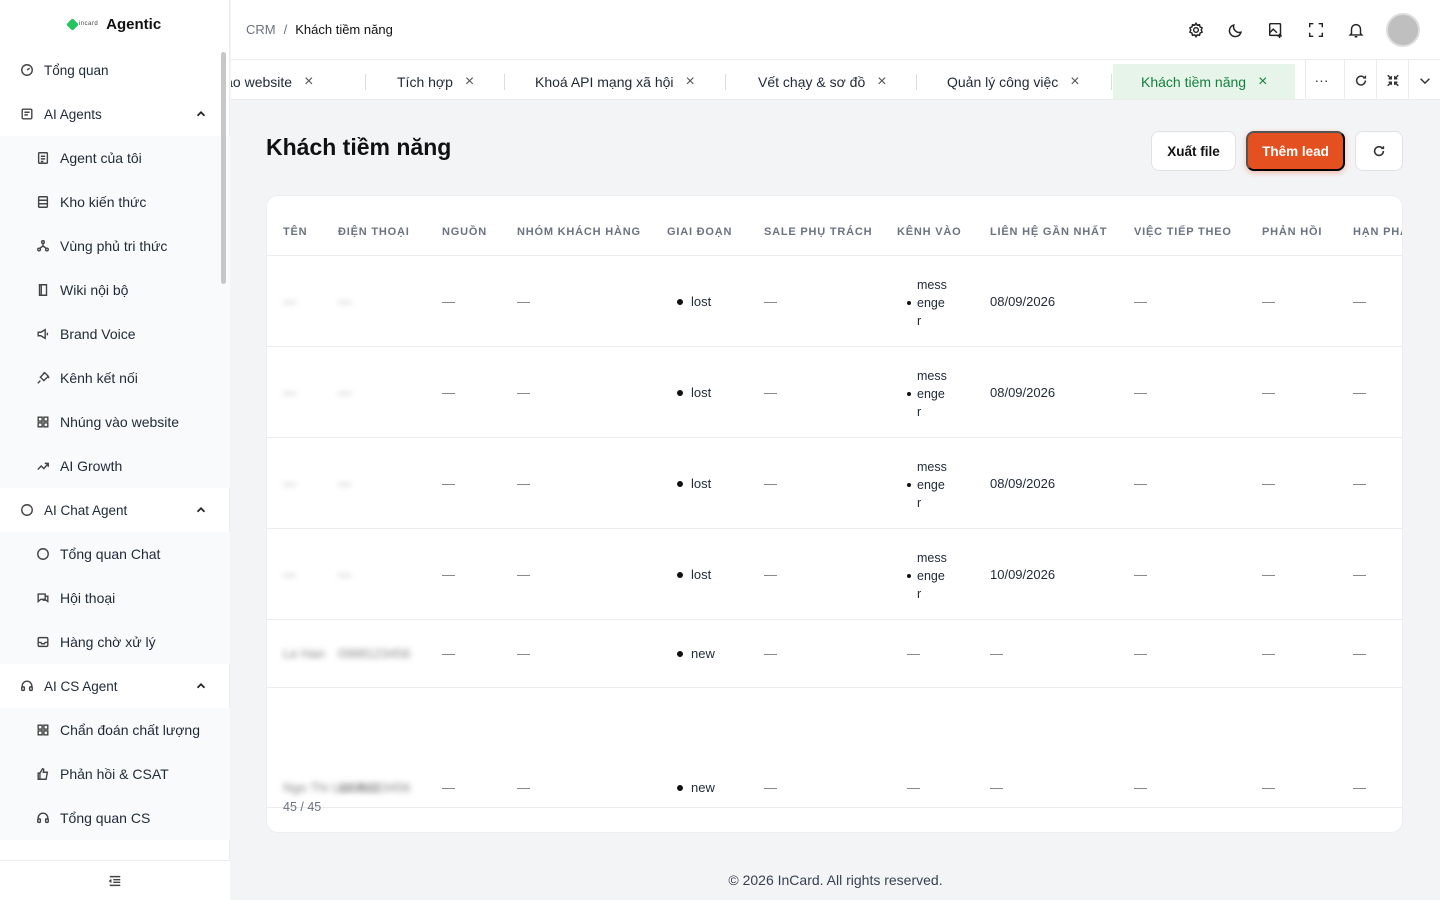  What do you see at coordinates (295, 232) in the screenshot?
I see `col-header-name: TÊN` at bounding box center [295, 232].